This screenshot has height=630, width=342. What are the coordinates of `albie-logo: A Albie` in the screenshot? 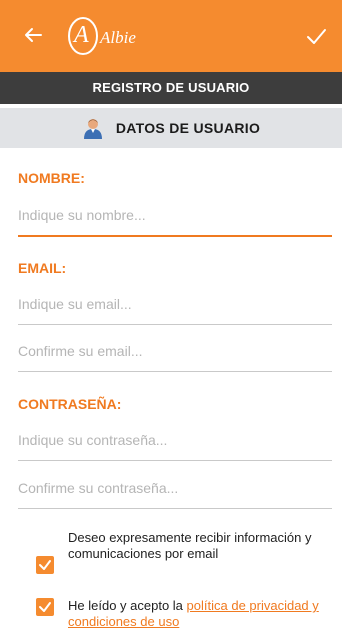 It's located at (121, 36).